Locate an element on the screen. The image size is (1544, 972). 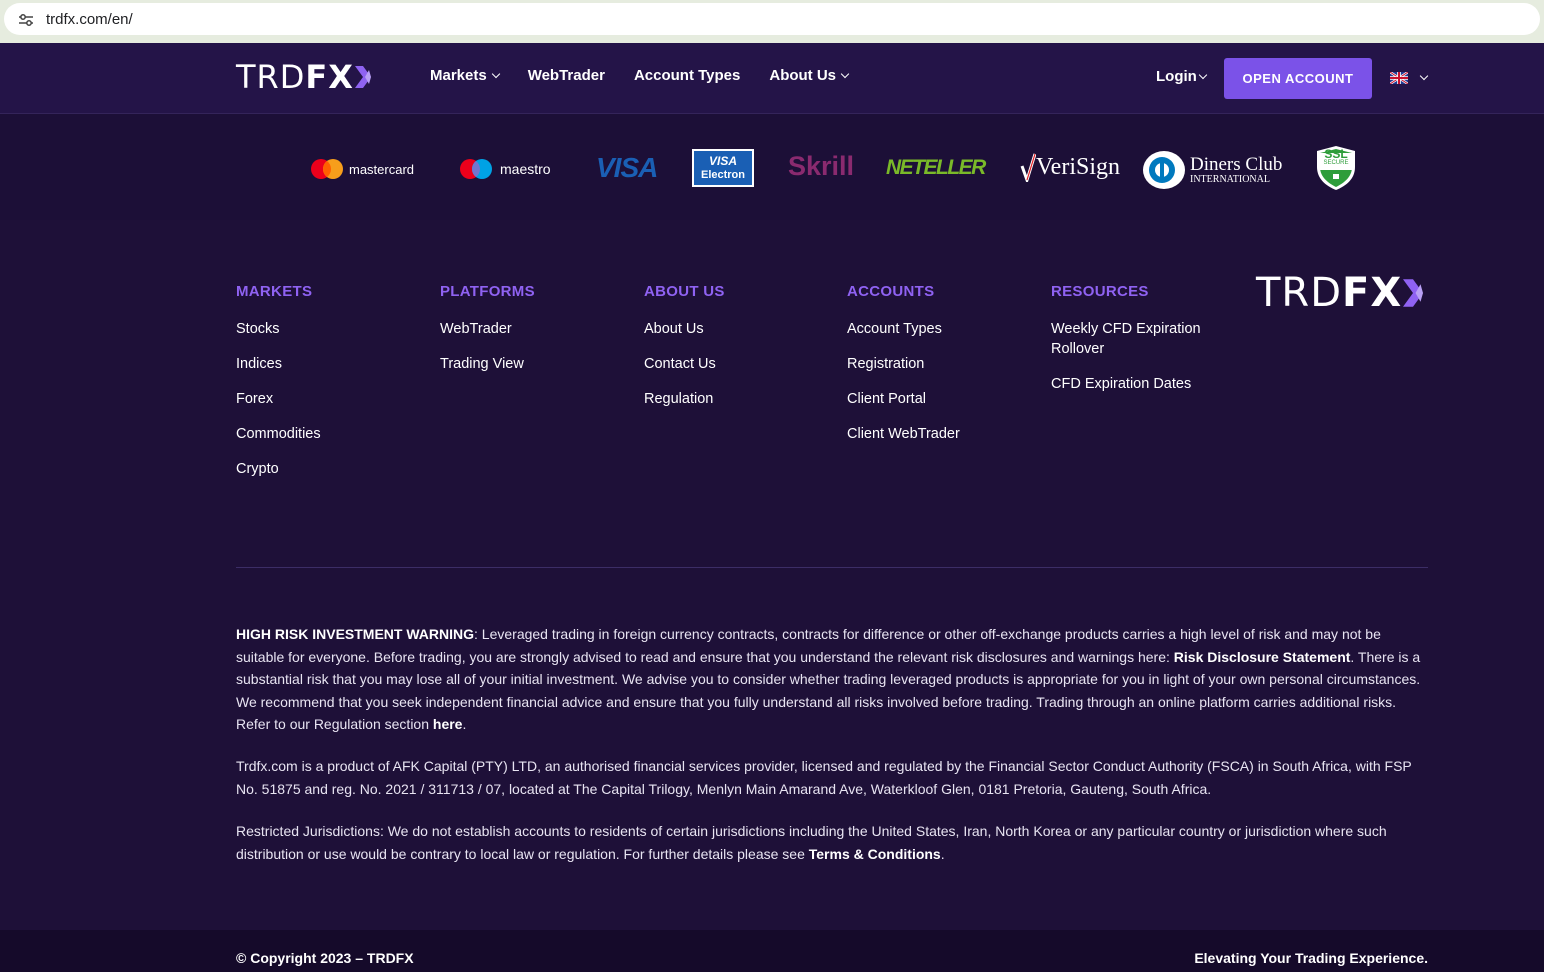
footer-heading: RESOURCES is located at coordinates (1100, 291).